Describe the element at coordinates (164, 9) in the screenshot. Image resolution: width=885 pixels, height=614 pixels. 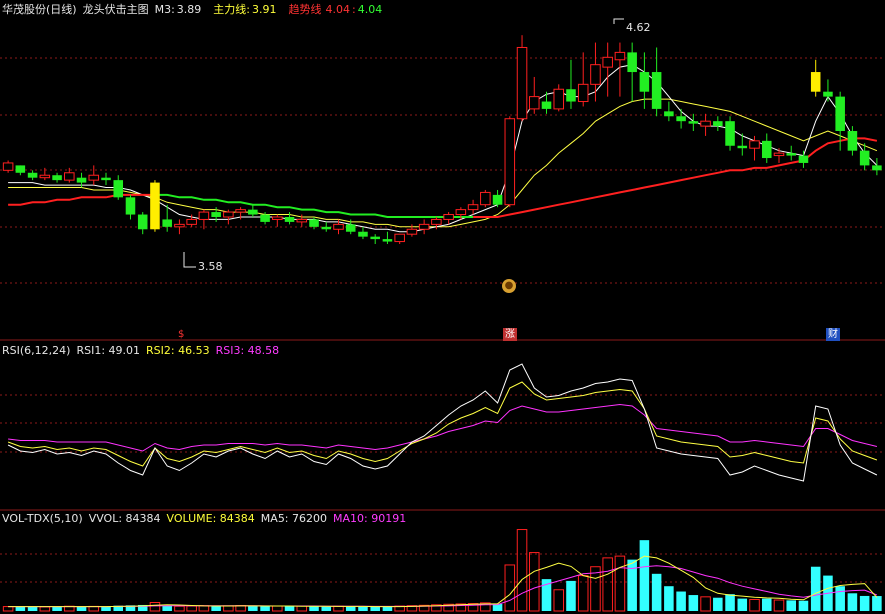
I see `m3-label-text: M3:` at that location.